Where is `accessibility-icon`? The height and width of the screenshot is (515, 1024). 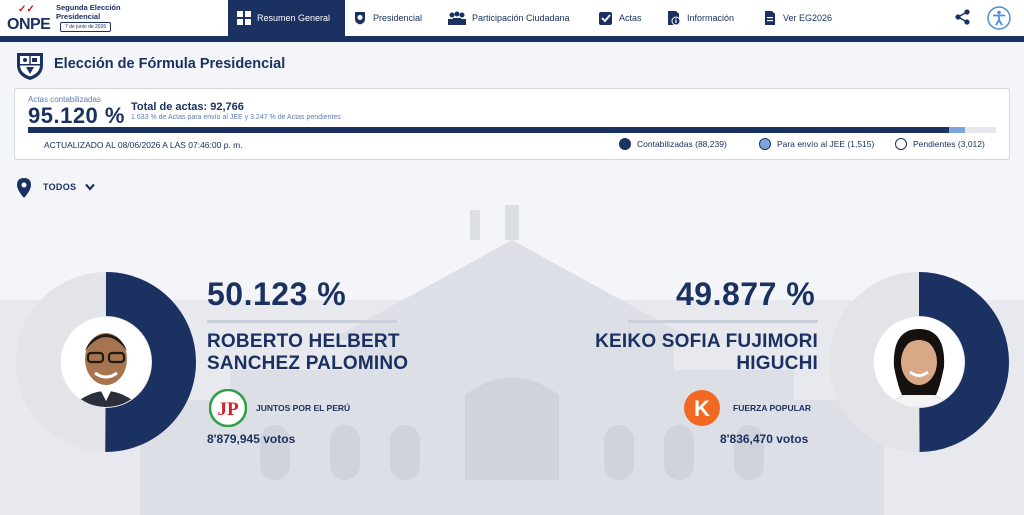
accessibility-icon is located at coordinates (999, 18).